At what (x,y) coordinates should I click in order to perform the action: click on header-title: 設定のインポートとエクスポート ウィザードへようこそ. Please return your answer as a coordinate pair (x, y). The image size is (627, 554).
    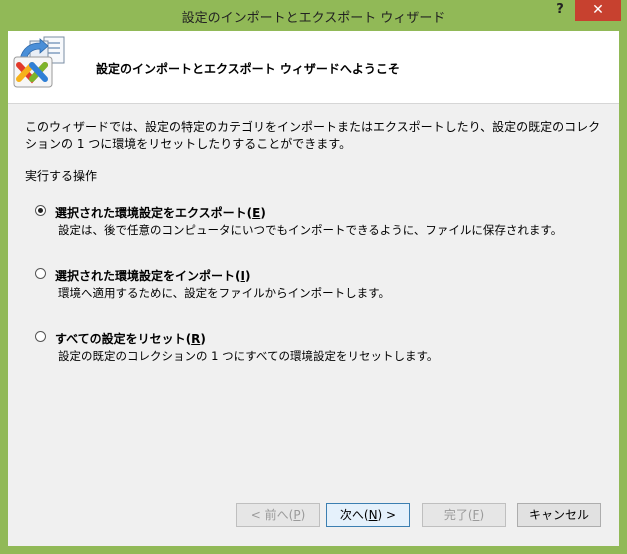
    Looking at the image, I should click on (248, 69).